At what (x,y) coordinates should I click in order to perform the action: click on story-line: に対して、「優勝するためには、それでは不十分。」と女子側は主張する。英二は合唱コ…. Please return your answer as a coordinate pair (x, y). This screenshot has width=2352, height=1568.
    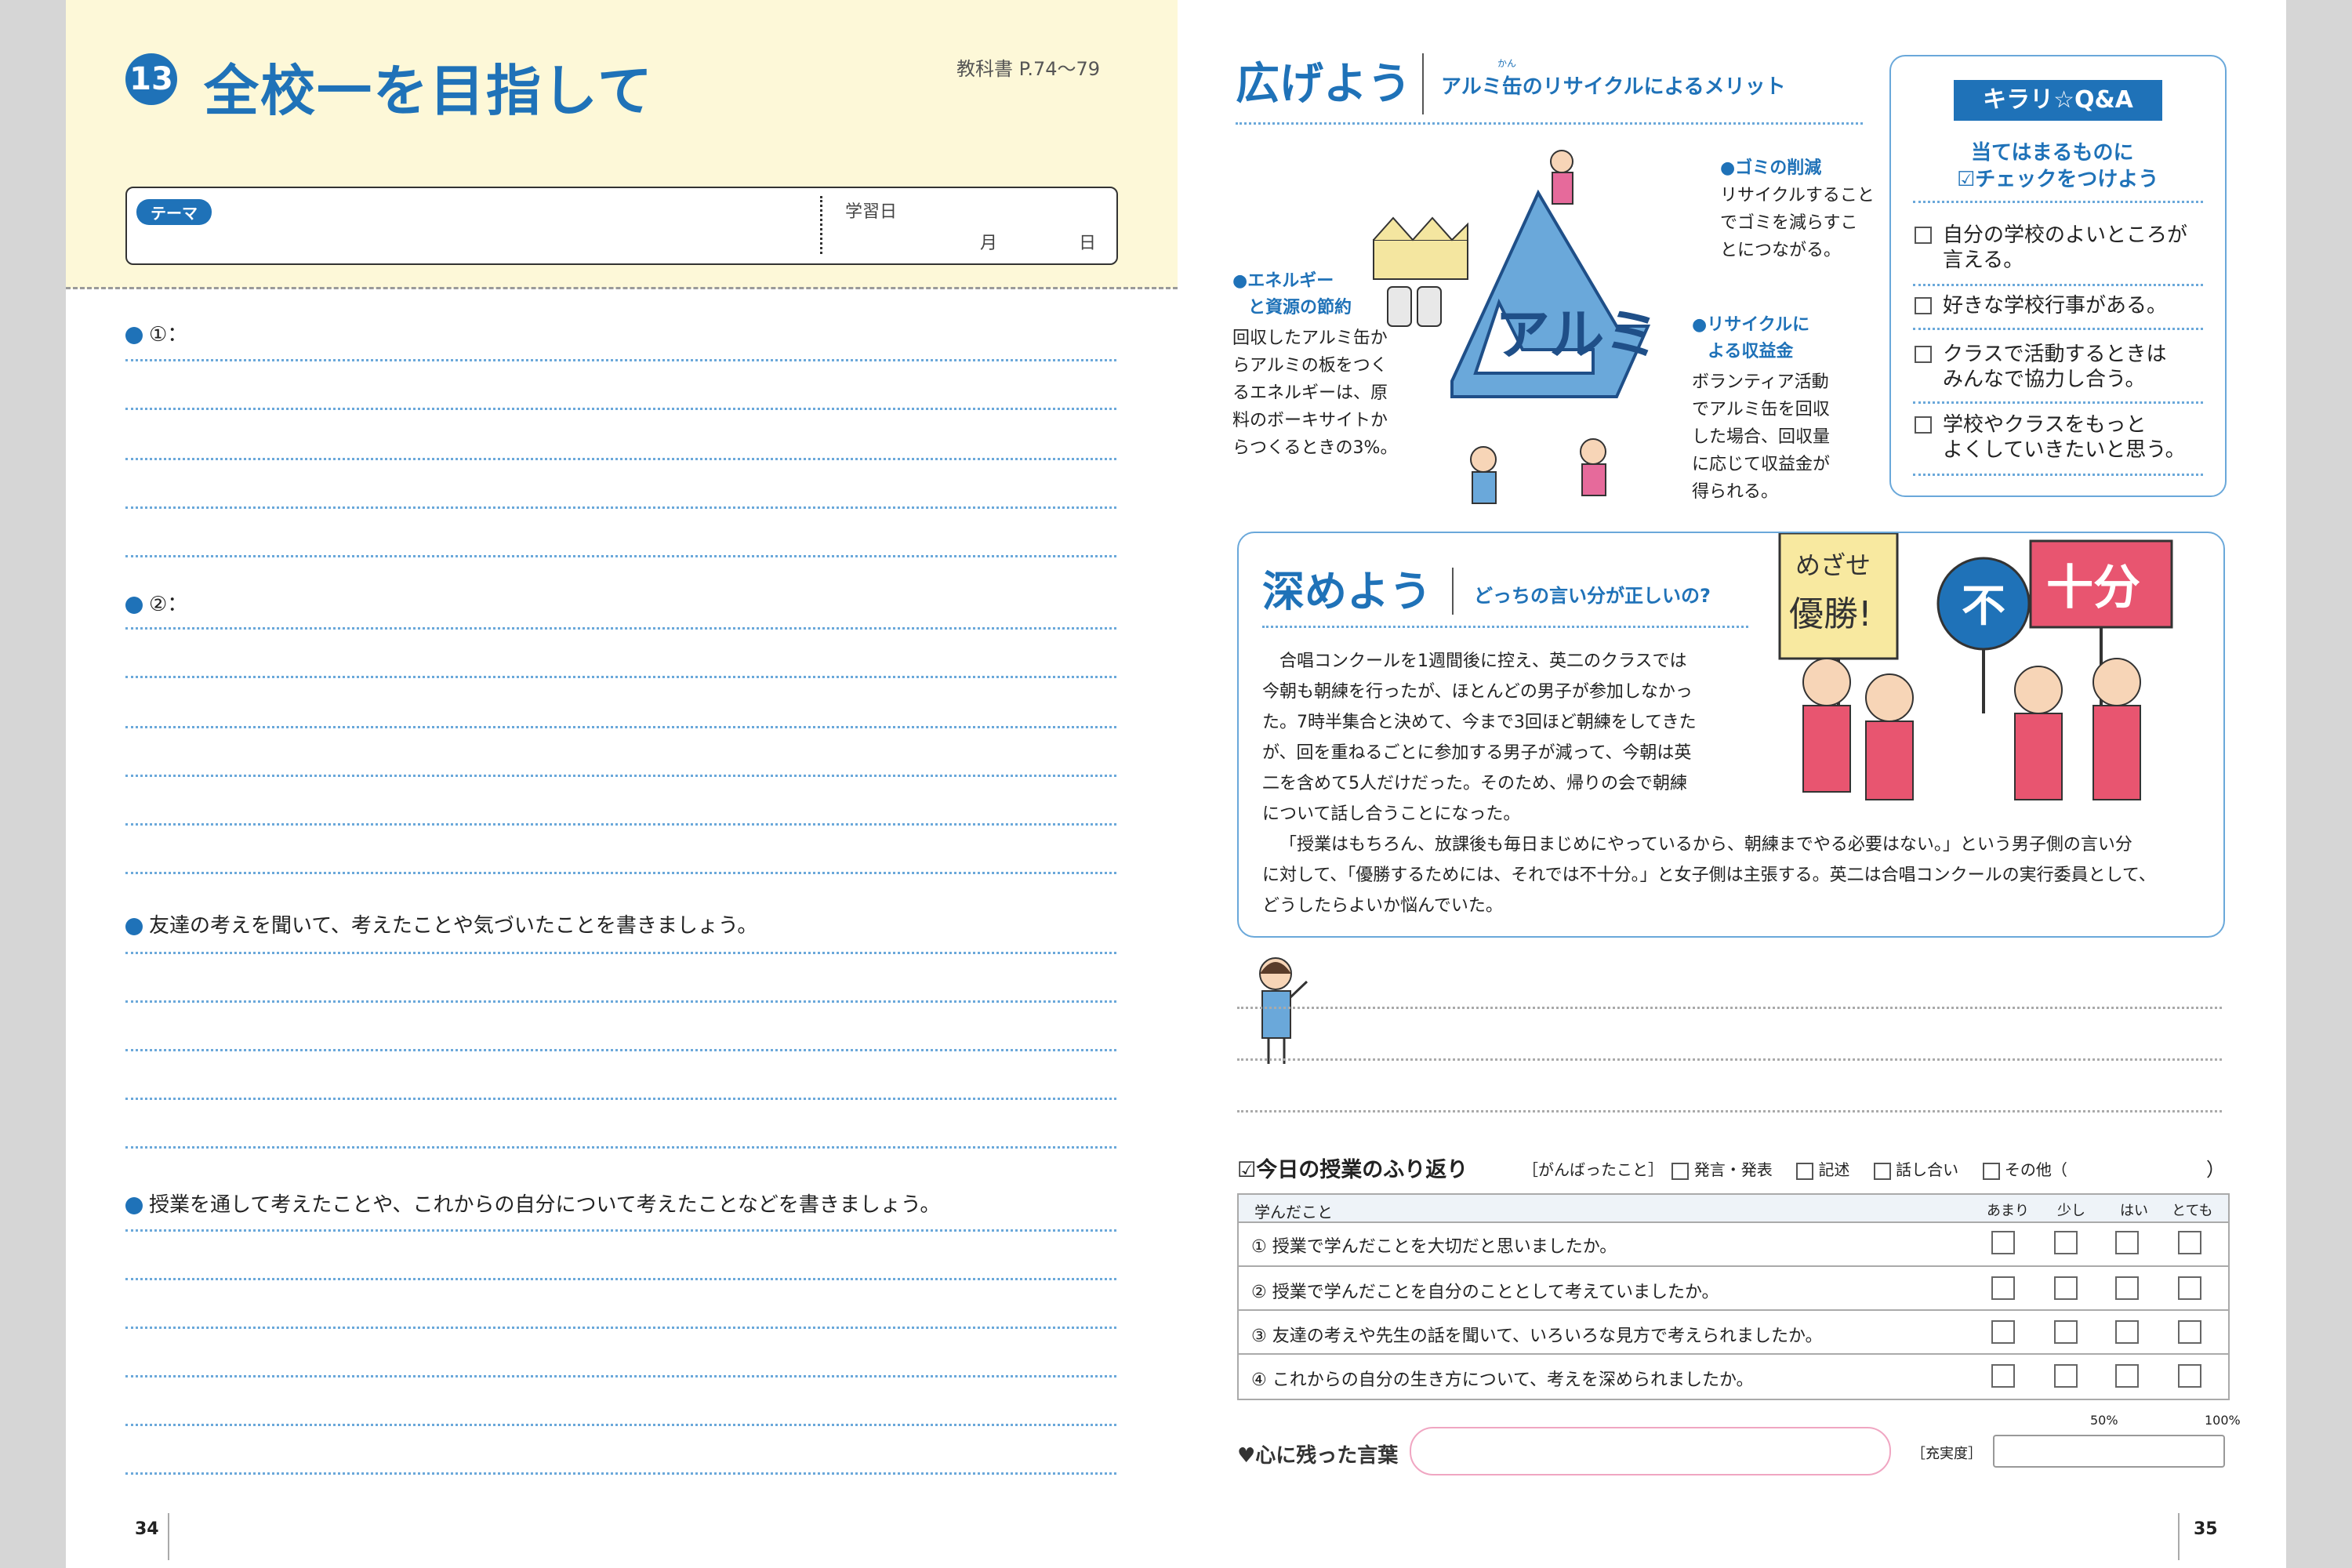
    Looking at the image, I should click on (1709, 875).